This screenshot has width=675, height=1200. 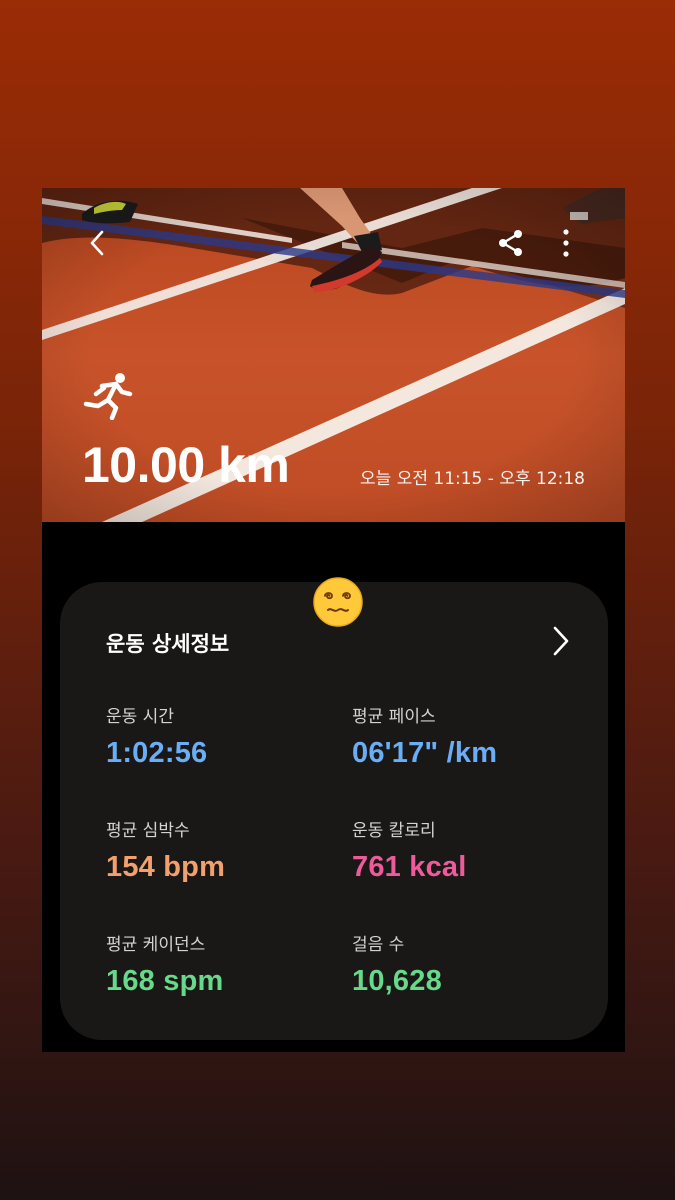 What do you see at coordinates (472, 736) in the screenshot?
I see `stat-average-pace: 평균 페이스 06'17" /km` at bounding box center [472, 736].